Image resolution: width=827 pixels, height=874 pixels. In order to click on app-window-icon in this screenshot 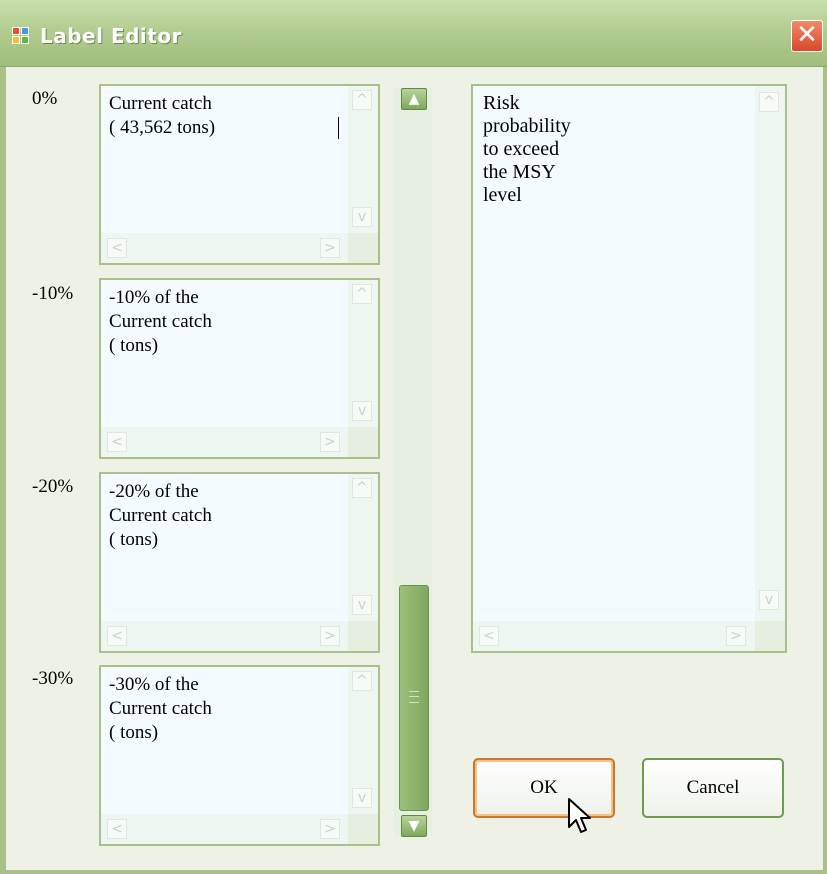, I will do `click(21, 36)`.